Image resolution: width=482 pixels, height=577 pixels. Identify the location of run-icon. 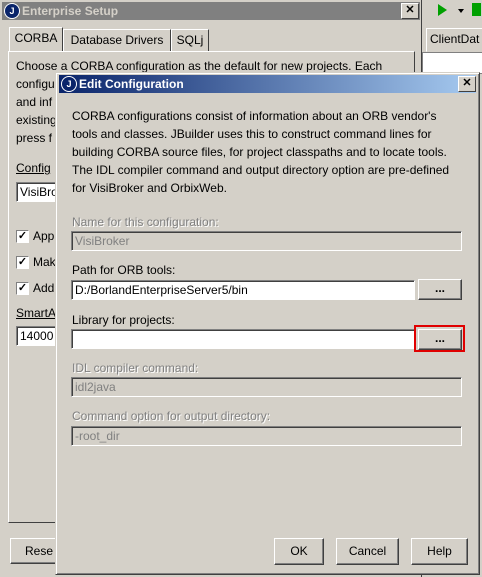
(442, 10).